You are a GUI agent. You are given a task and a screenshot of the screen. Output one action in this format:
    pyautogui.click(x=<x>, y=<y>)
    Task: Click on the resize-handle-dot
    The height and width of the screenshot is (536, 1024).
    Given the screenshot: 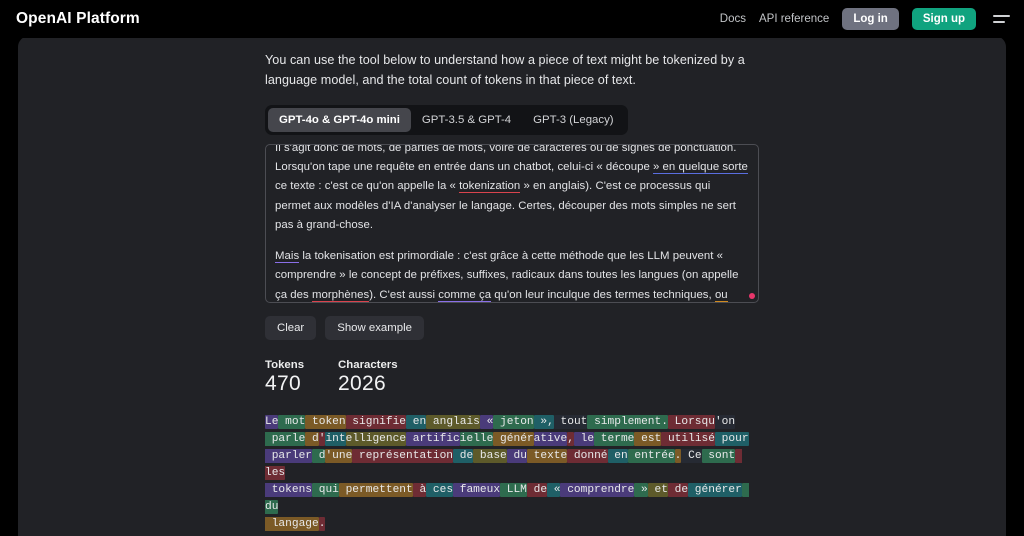 What is the action you would take?
    pyautogui.click(x=752, y=295)
    